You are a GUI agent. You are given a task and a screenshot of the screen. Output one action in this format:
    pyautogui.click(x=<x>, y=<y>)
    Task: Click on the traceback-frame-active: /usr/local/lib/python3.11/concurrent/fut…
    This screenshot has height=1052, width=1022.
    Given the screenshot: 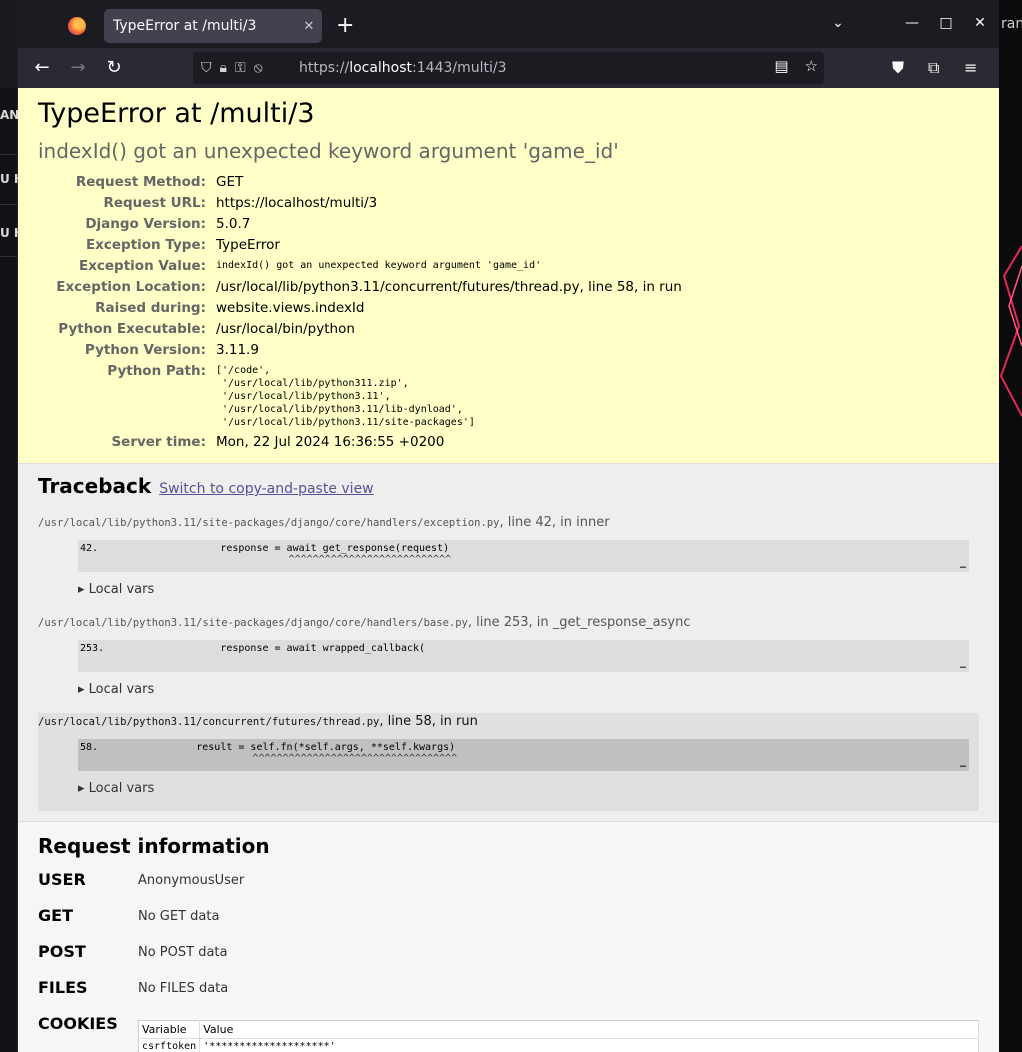 What is the action you would take?
    pyautogui.click(x=508, y=762)
    